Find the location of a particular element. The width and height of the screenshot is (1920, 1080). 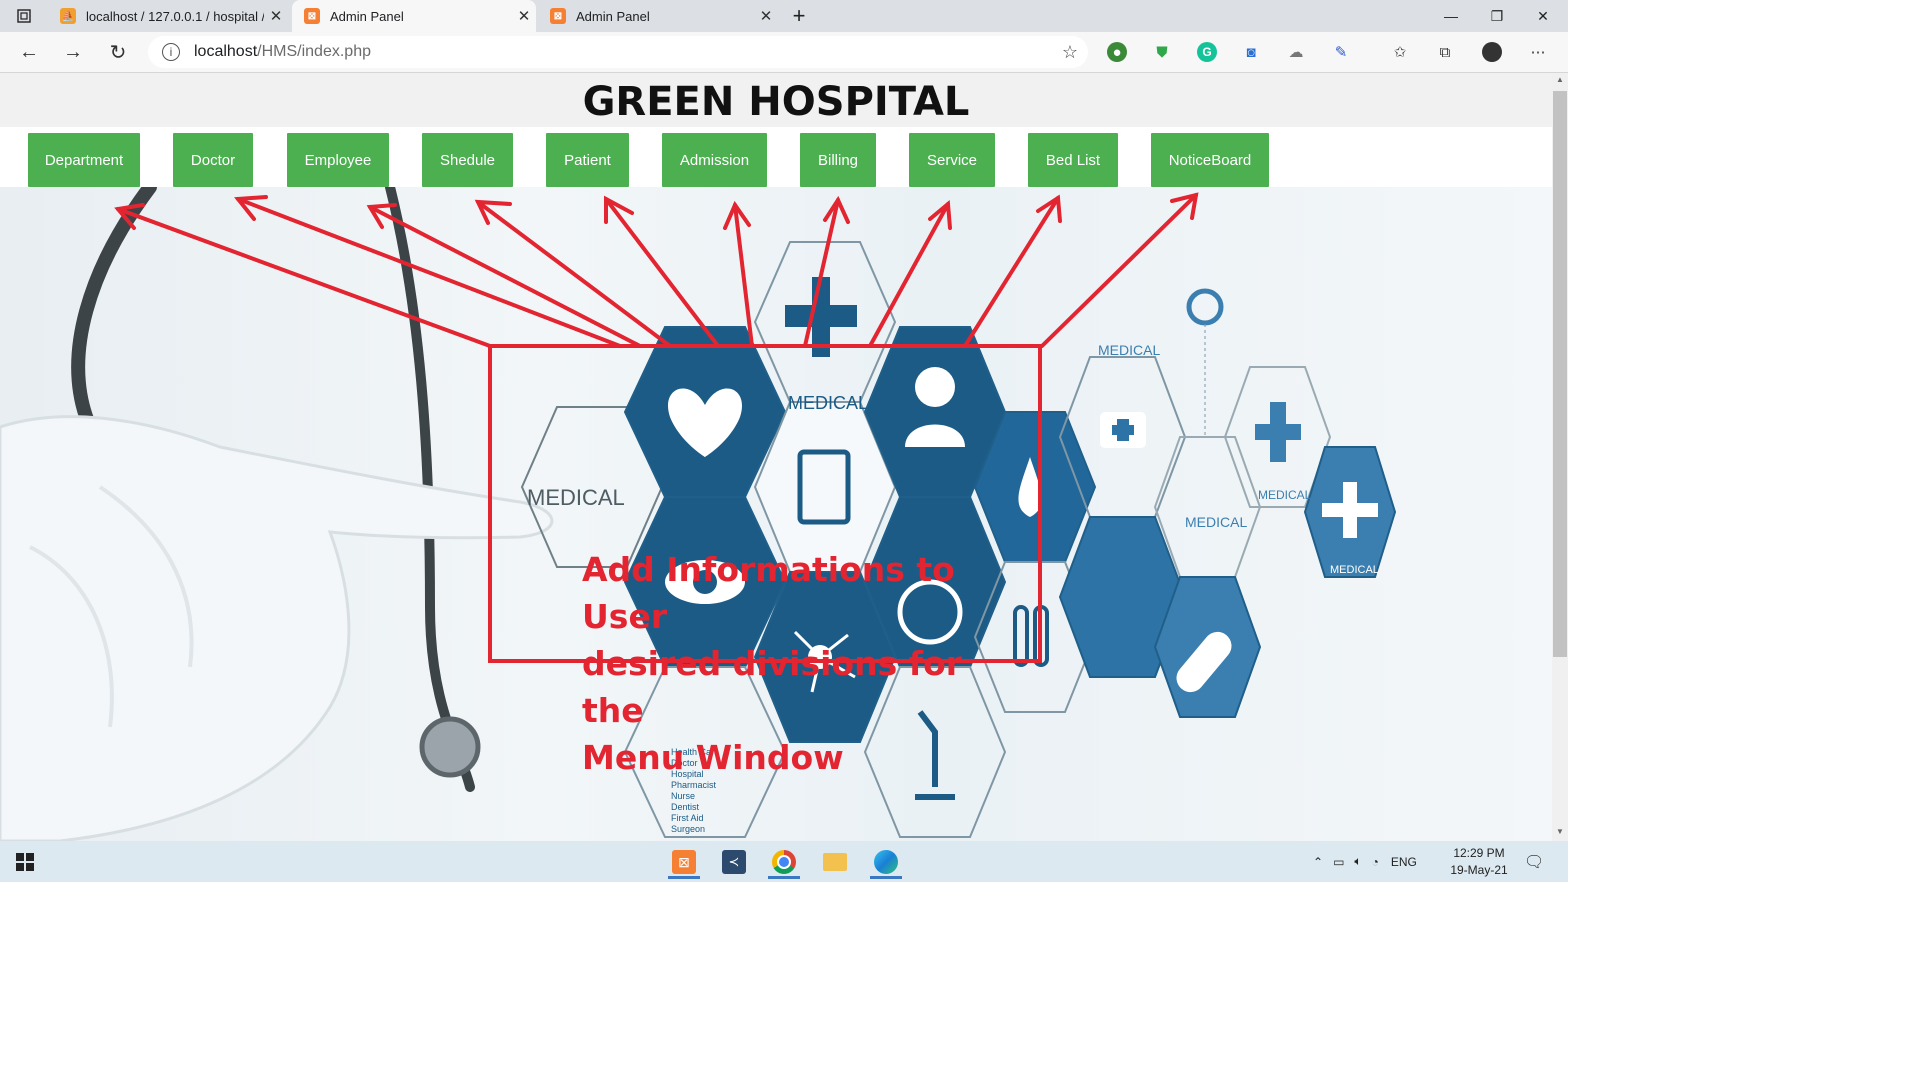

chrome-taskbar-icon is located at coordinates (784, 862).